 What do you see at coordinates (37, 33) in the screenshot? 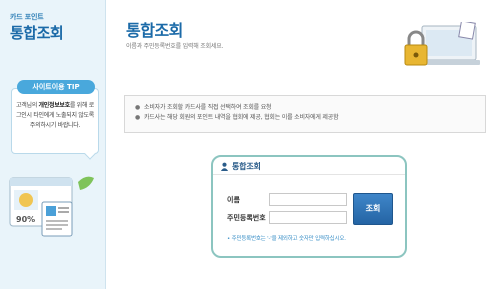
I see `brand-title: 통합조회` at bounding box center [37, 33].